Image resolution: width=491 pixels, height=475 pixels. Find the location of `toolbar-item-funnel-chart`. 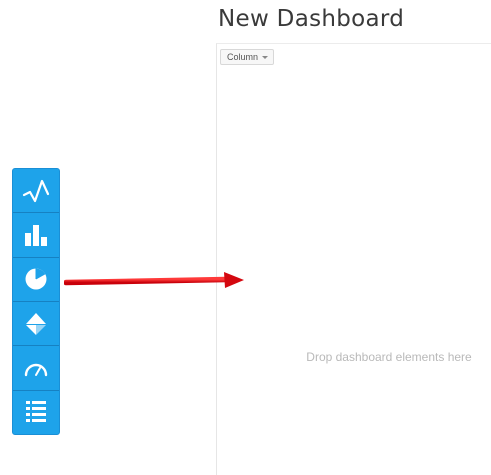

toolbar-item-funnel-chart is located at coordinates (36, 324).